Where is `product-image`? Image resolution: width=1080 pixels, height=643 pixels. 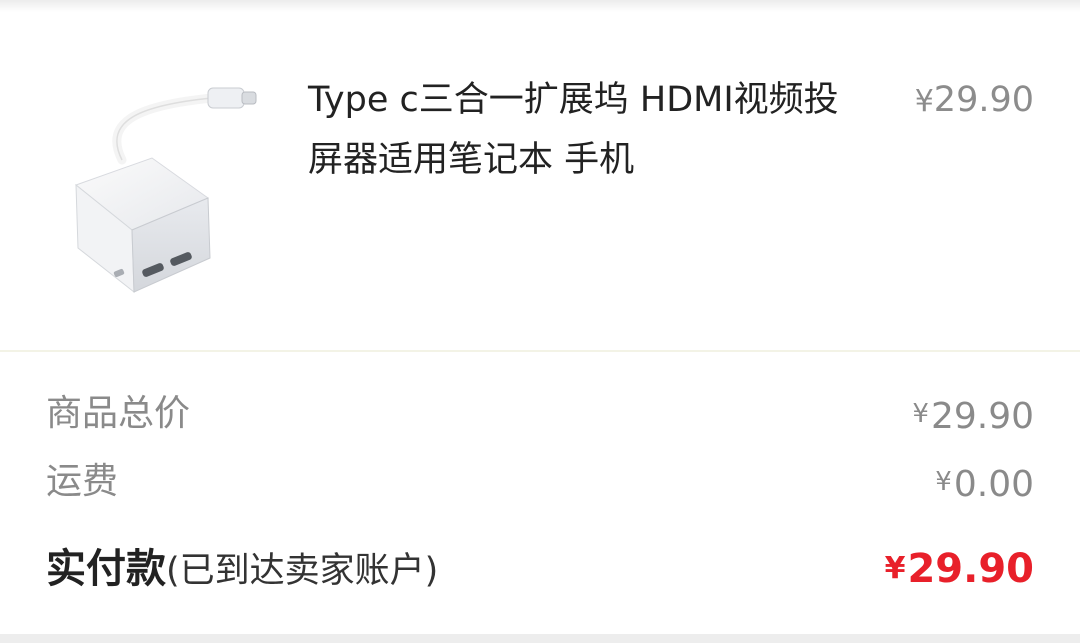
product-image is located at coordinates (162, 205).